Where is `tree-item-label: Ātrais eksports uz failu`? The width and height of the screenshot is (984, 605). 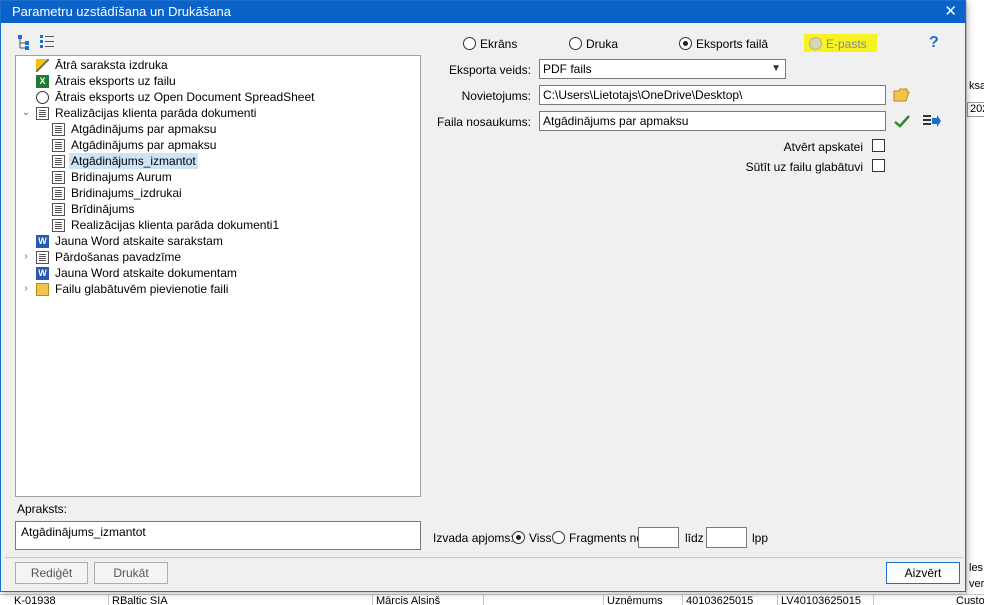 tree-item-label: Ātrais eksports uz failu is located at coordinates (115, 81).